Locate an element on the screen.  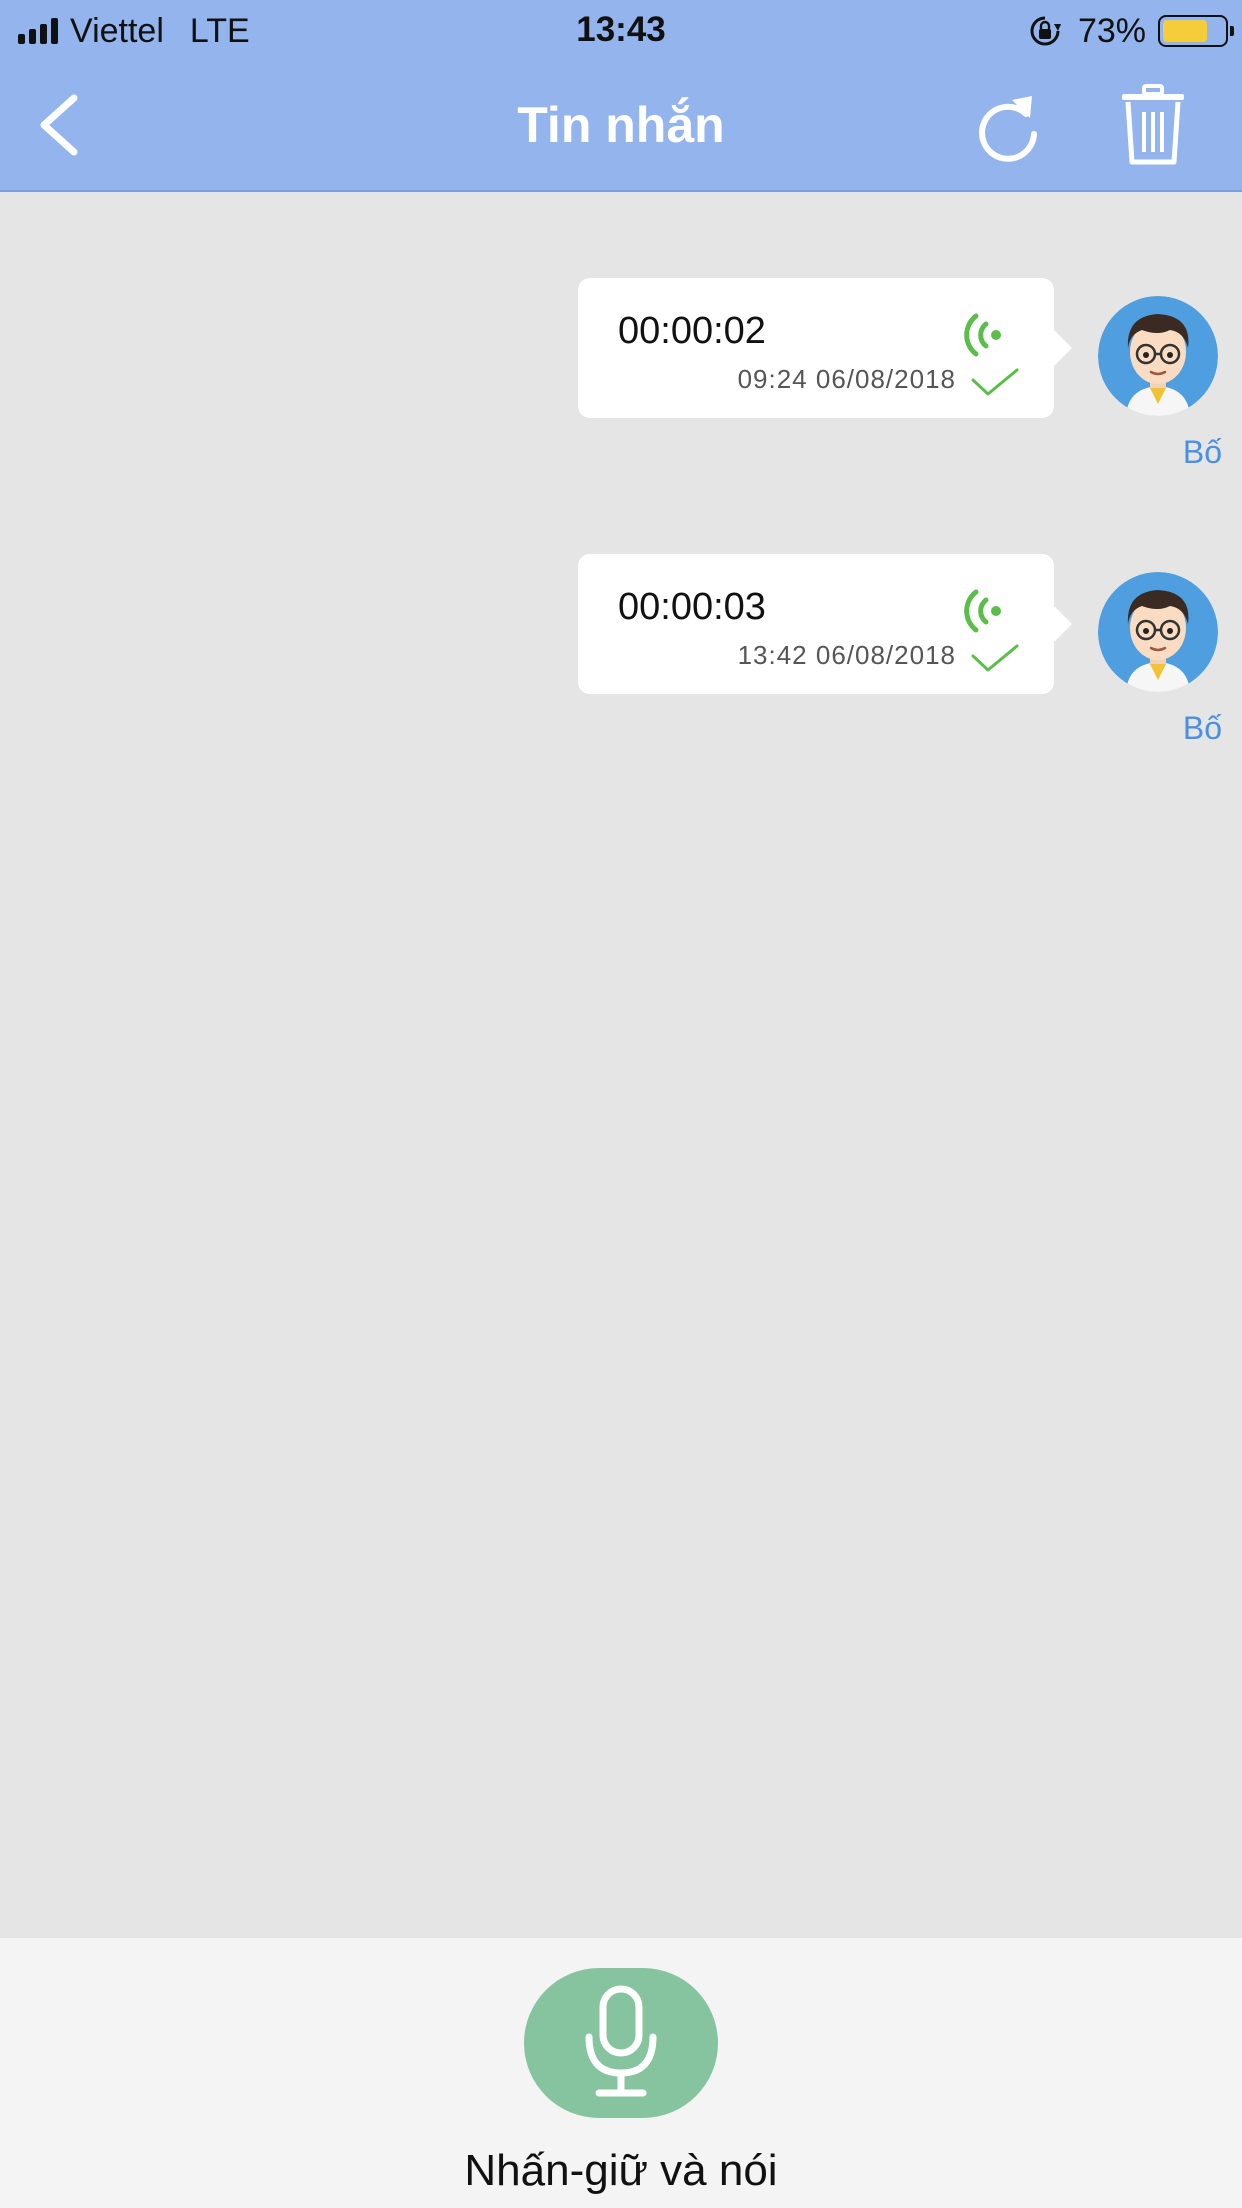
nav-bar: Tin nhắn is located at coordinates (621, 127).